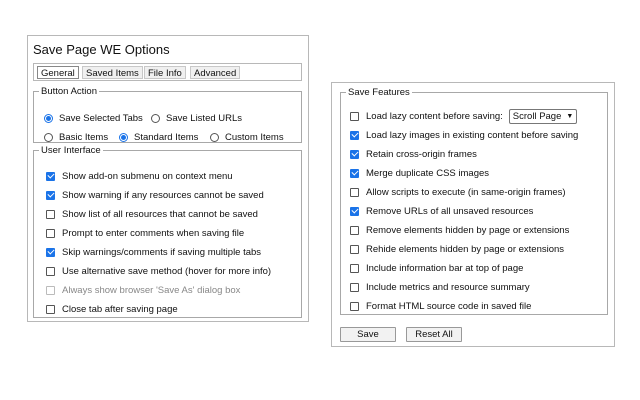 Image resolution: width=640 pixels, height=400 pixels. I want to click on page-title: Save Page WE Options, so click(101, 49).